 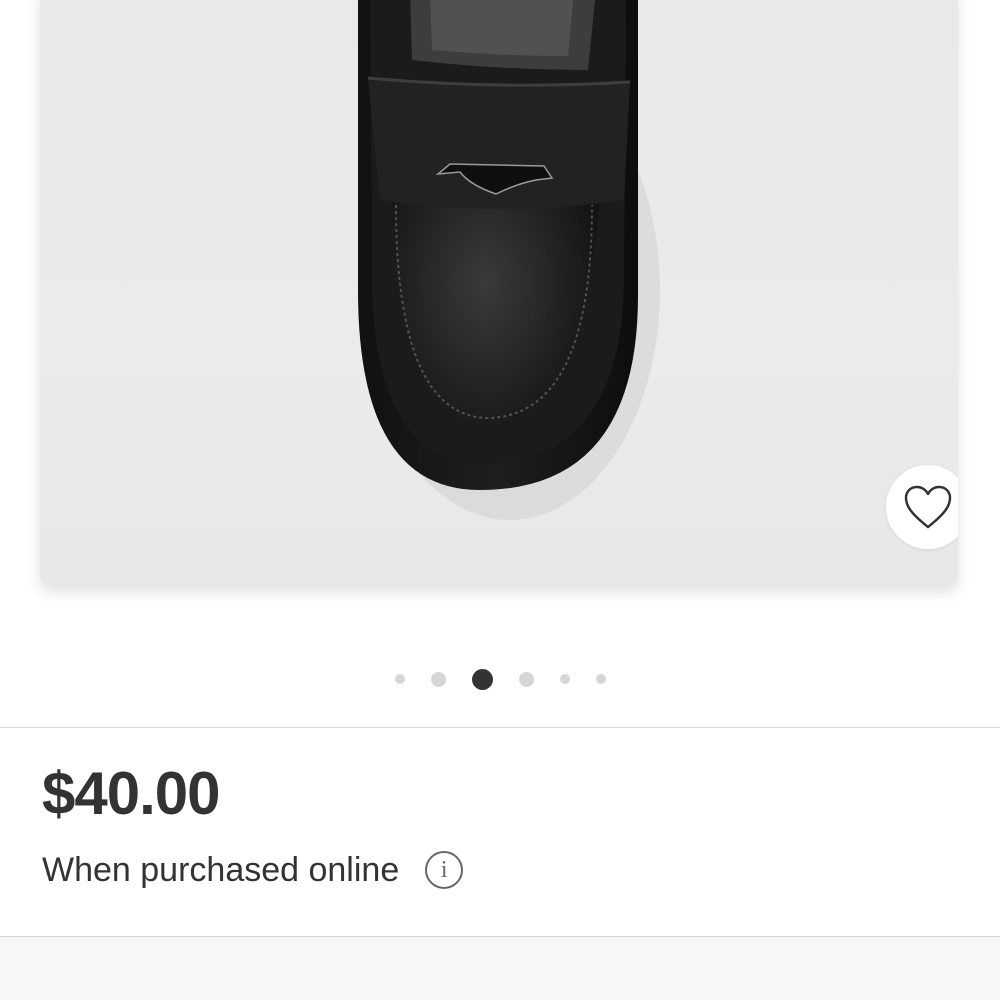 I want to click on info-icon: i, so click(x=444, y=870).